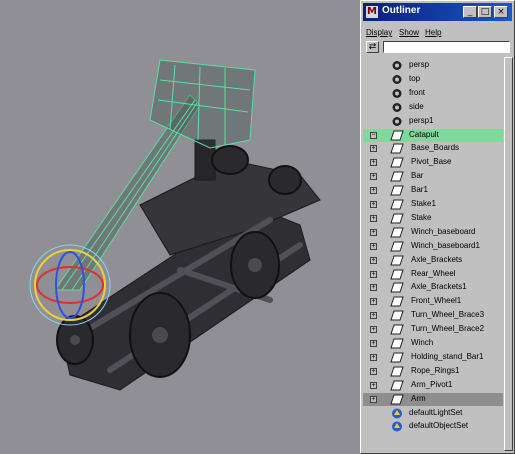  What do you see at coordinates (372, 47) in the screenshot?
I see `filter-icon: ⇄` at bounding box center [372, 47].